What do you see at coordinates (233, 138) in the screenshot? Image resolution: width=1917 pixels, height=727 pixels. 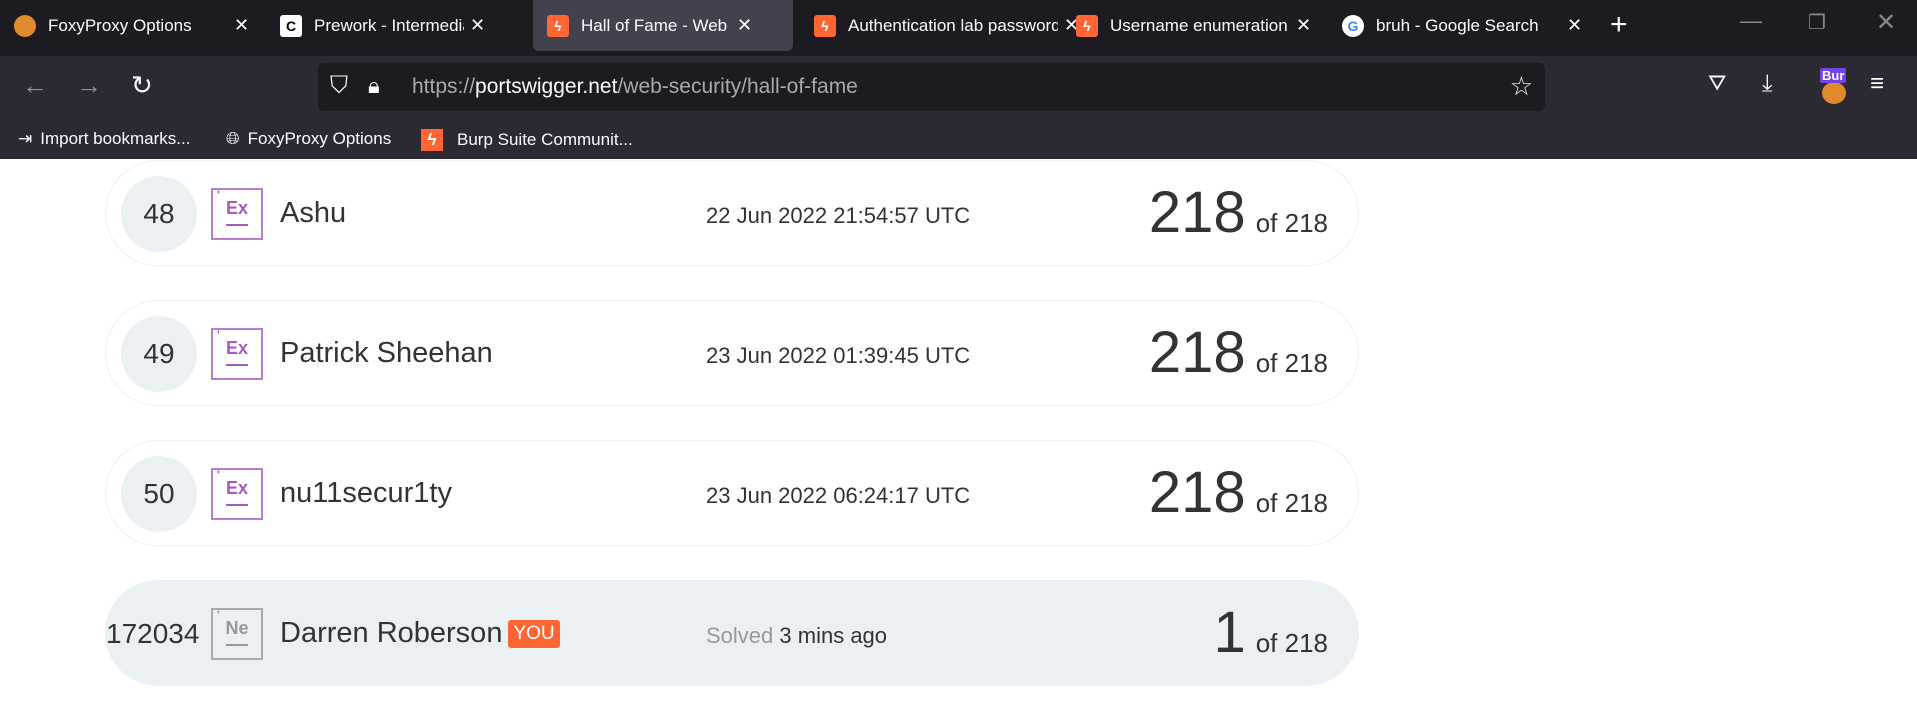 I see `globe-icon: 🌐︎` at bounding box center [233, 138].